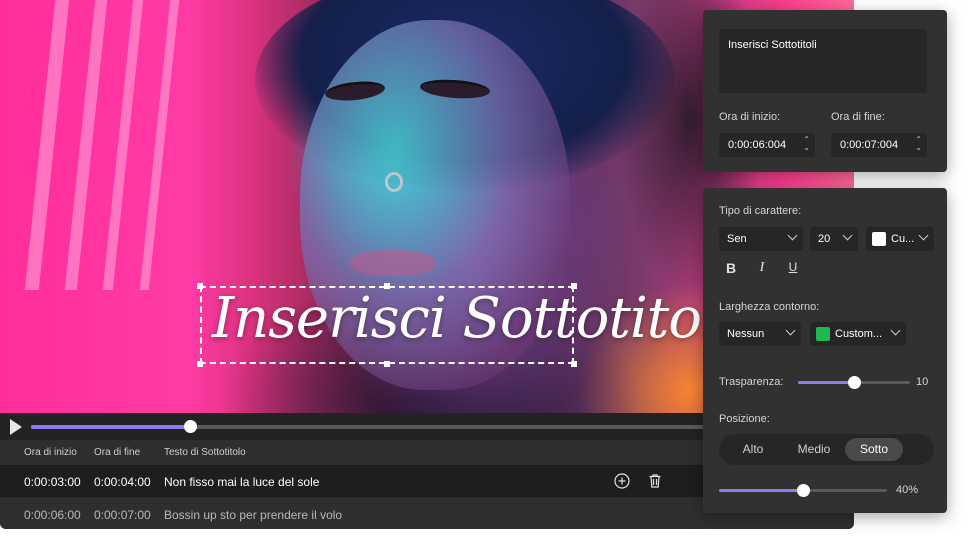  Describe the element at coordinates (253, 515) in the screenshot. I see `row-subtitle-text: Bossin up sto per prendere il volo` at that location.